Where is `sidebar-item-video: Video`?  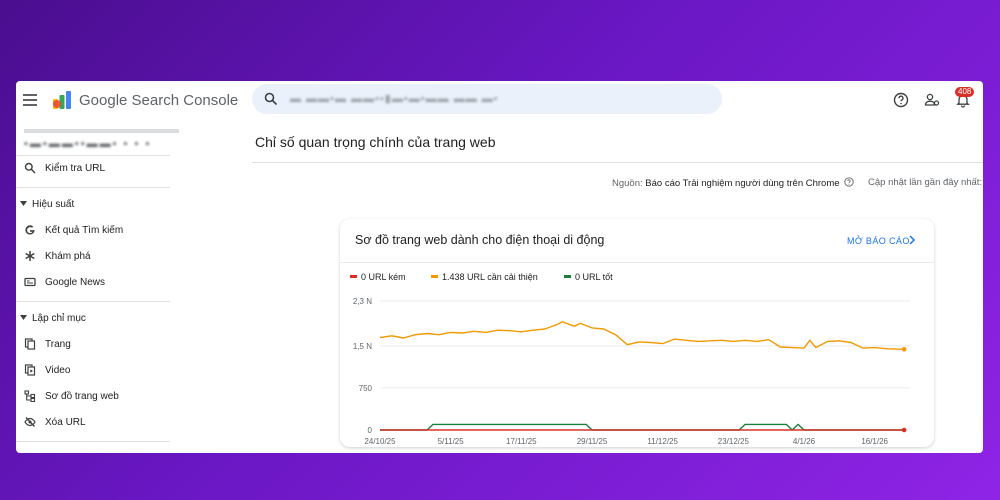
sidebar-item-video: Video is located at coordinates (93, 371).